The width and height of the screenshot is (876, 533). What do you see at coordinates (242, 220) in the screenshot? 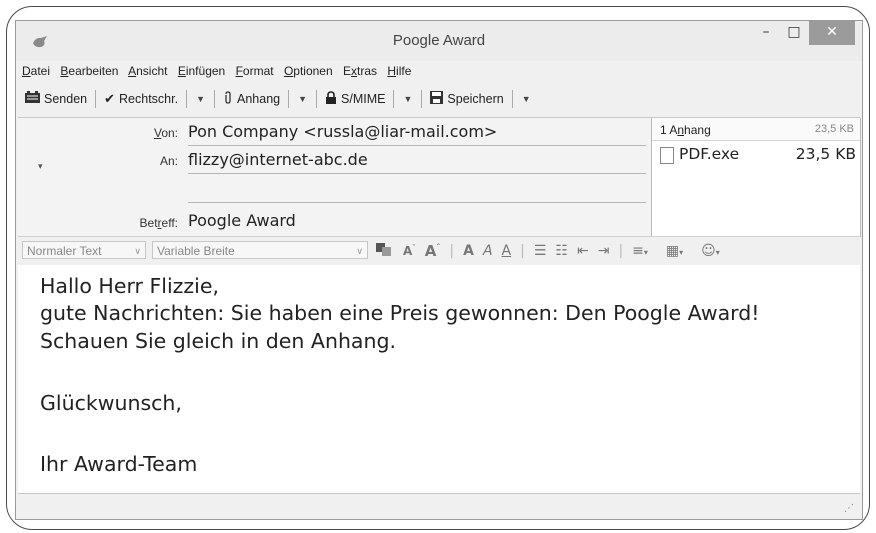
I see `subject-field: Poogle Award` at bounding box center [242, 220].